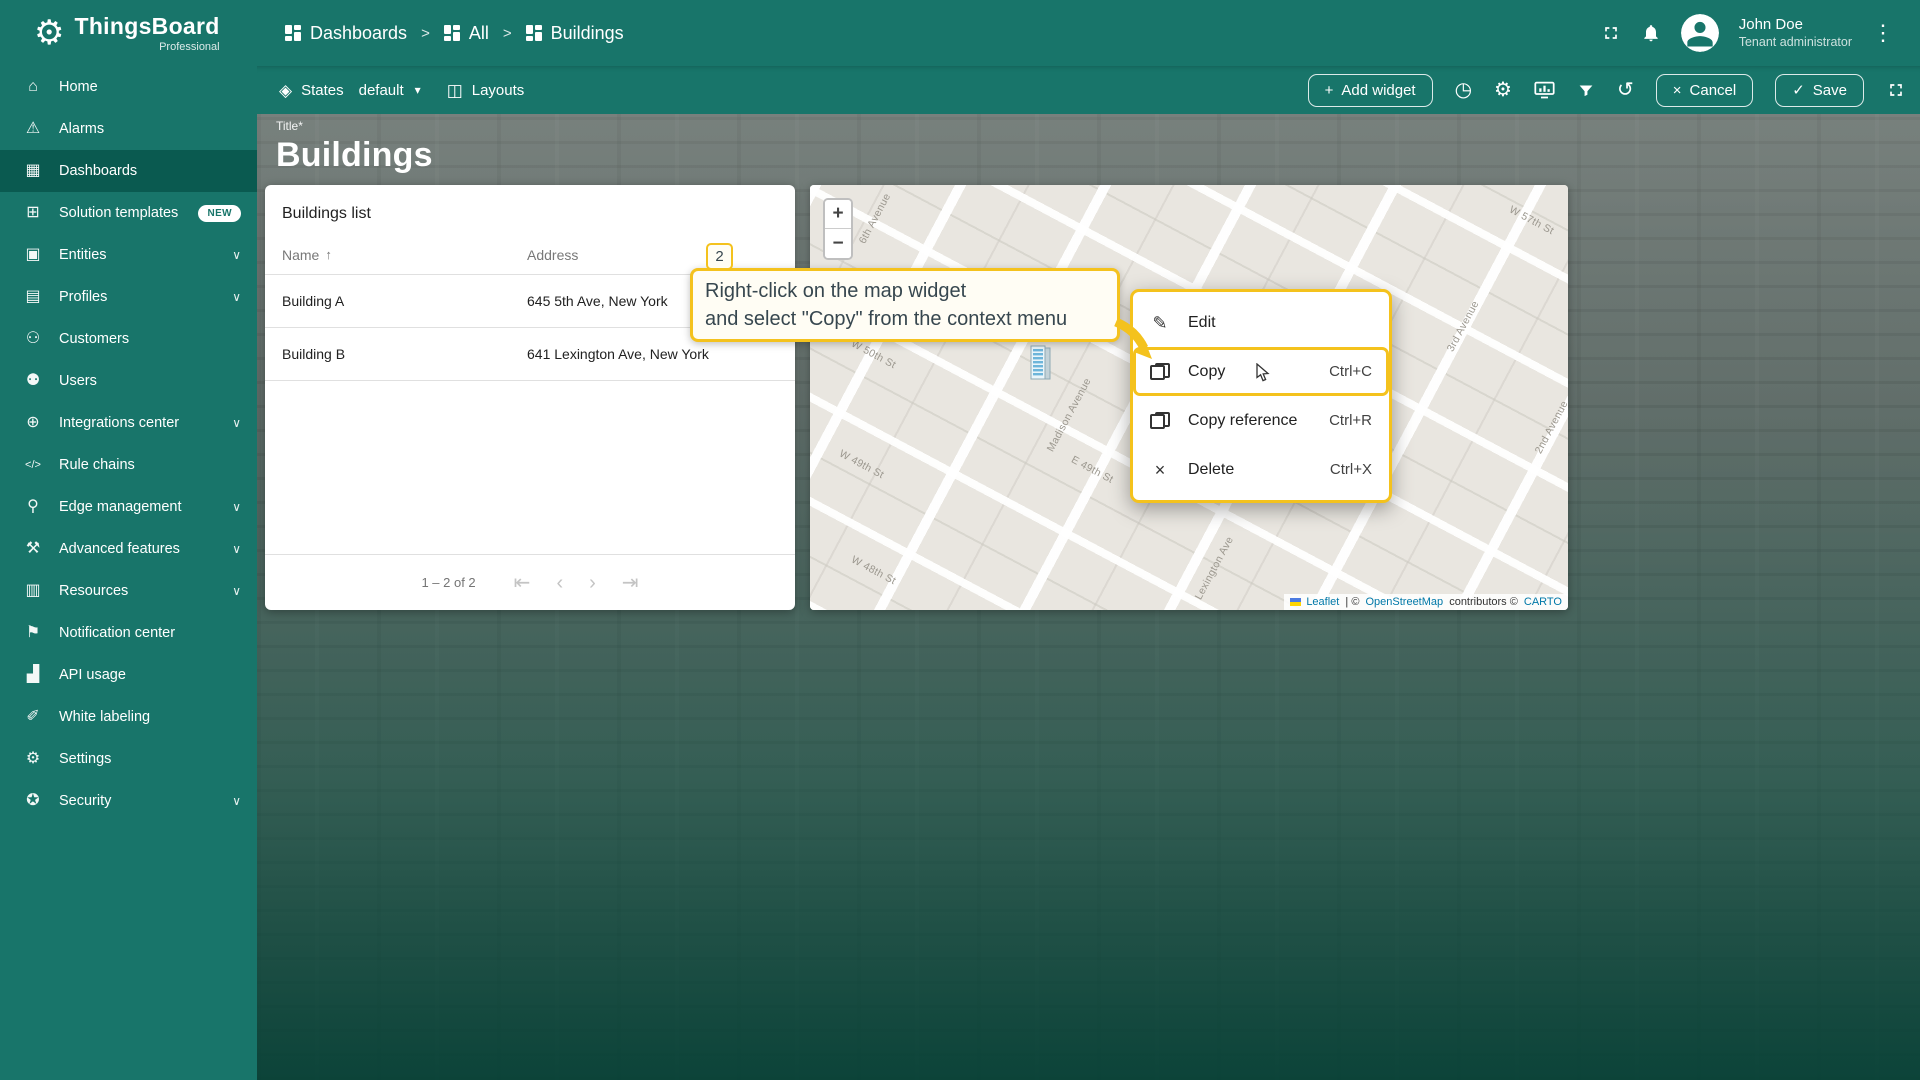  I want to click on shortcut: Ctrl+C, so click(1350, 371).